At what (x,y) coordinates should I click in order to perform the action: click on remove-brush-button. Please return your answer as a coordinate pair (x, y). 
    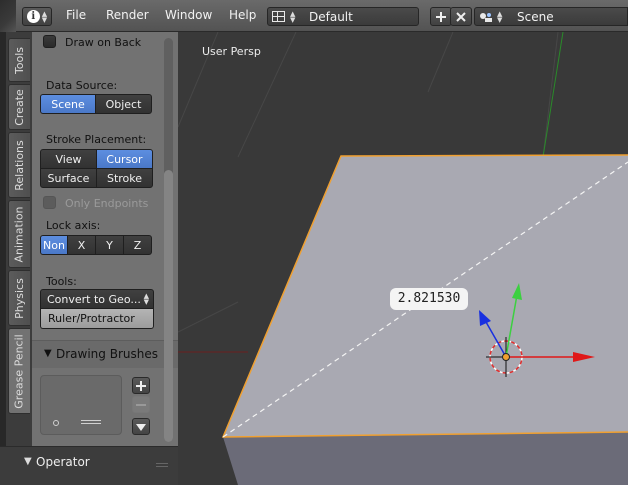
    Looking at the image, I should click on (141, 404).